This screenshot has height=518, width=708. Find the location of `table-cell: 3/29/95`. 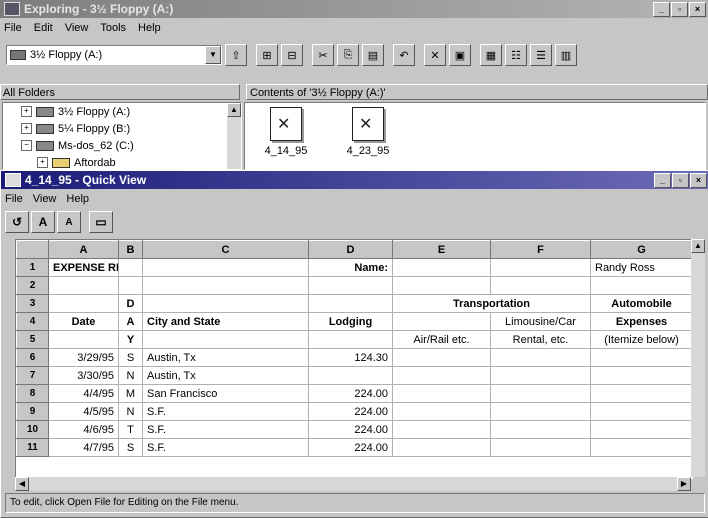

table-cell: 3/29/95 is located at coordinates (83, 357).